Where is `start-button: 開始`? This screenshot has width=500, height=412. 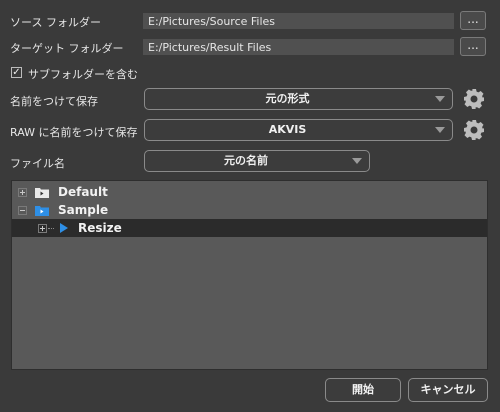
start-button: 開始 is located at coordinates (363, 390).